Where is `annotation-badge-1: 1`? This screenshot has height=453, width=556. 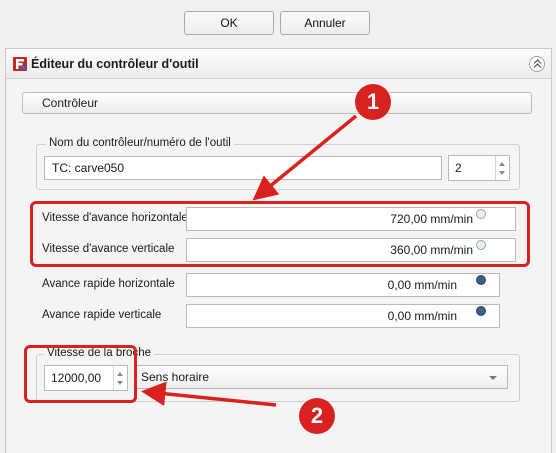
annotation-badge-1: 1 is located at coordinates (373, 102).